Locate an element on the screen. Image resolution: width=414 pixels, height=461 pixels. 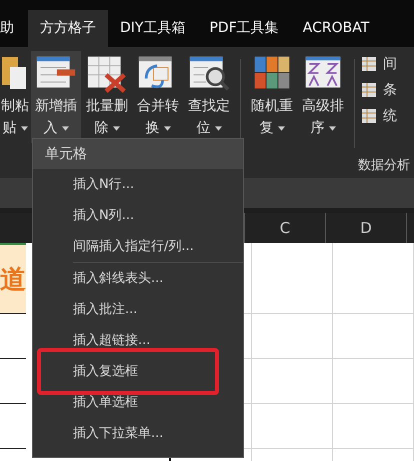
ribbon-button: 新增插 入 is located at coordinates (56, 97).